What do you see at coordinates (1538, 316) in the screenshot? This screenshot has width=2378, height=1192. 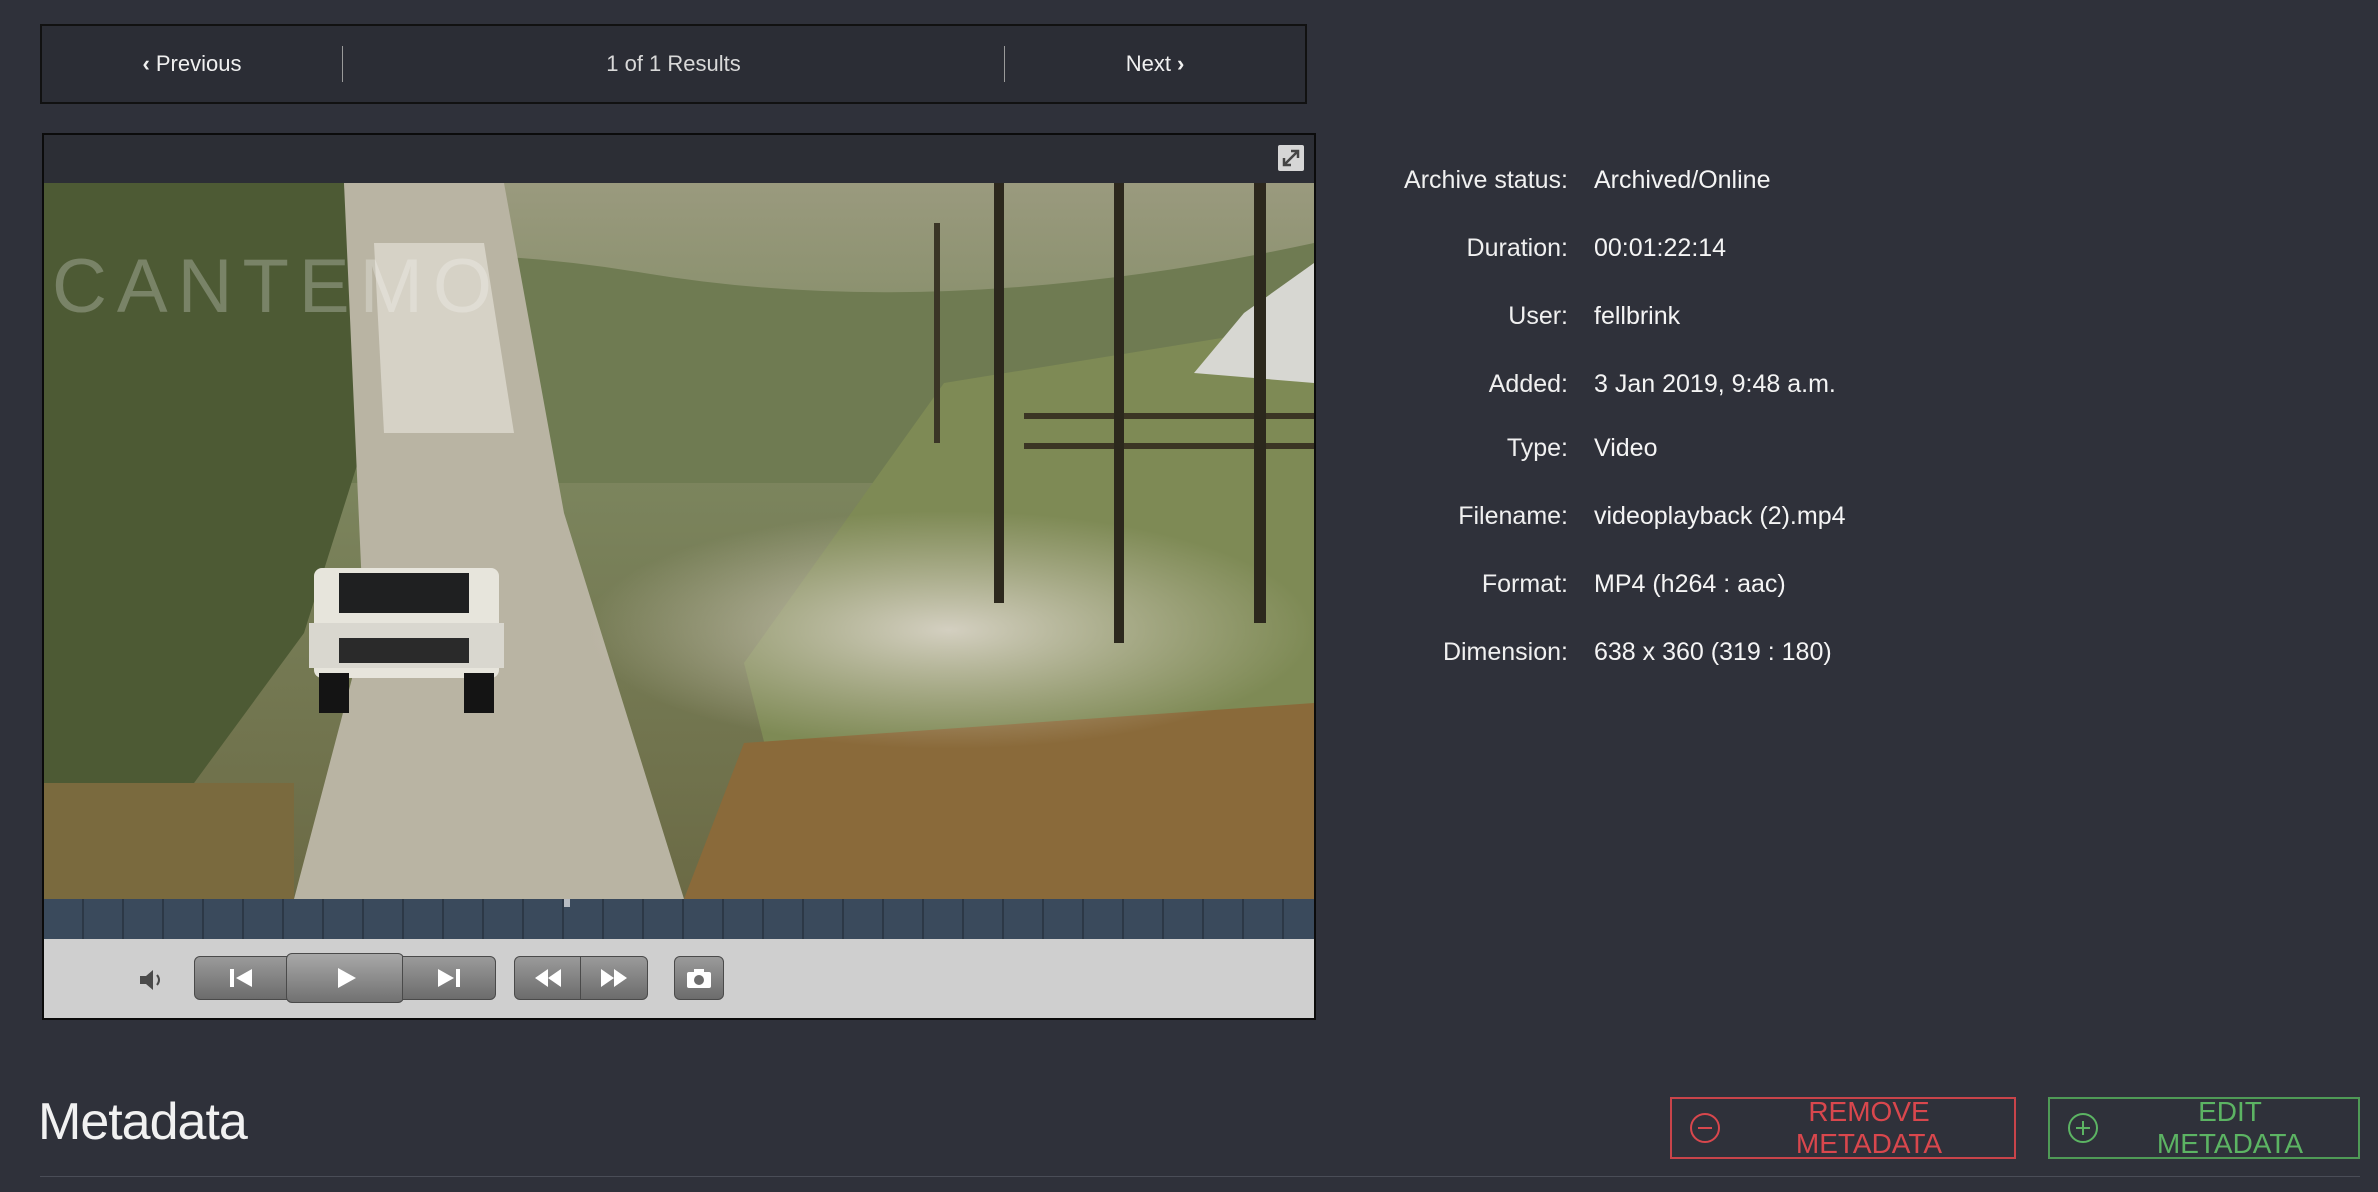 I see `info-label: User:` at bounding box center [1538, 316].